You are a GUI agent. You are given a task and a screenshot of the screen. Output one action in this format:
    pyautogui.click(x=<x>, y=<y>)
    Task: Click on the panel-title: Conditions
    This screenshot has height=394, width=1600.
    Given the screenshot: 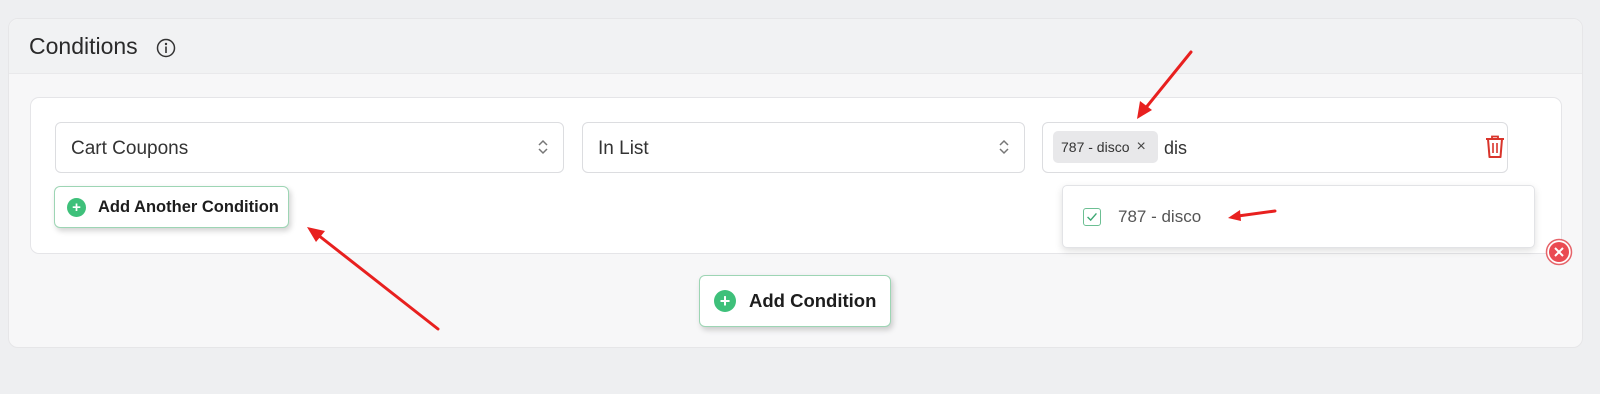 What is the action you would take?
    pyautogui.click(x=83, y=46)
    